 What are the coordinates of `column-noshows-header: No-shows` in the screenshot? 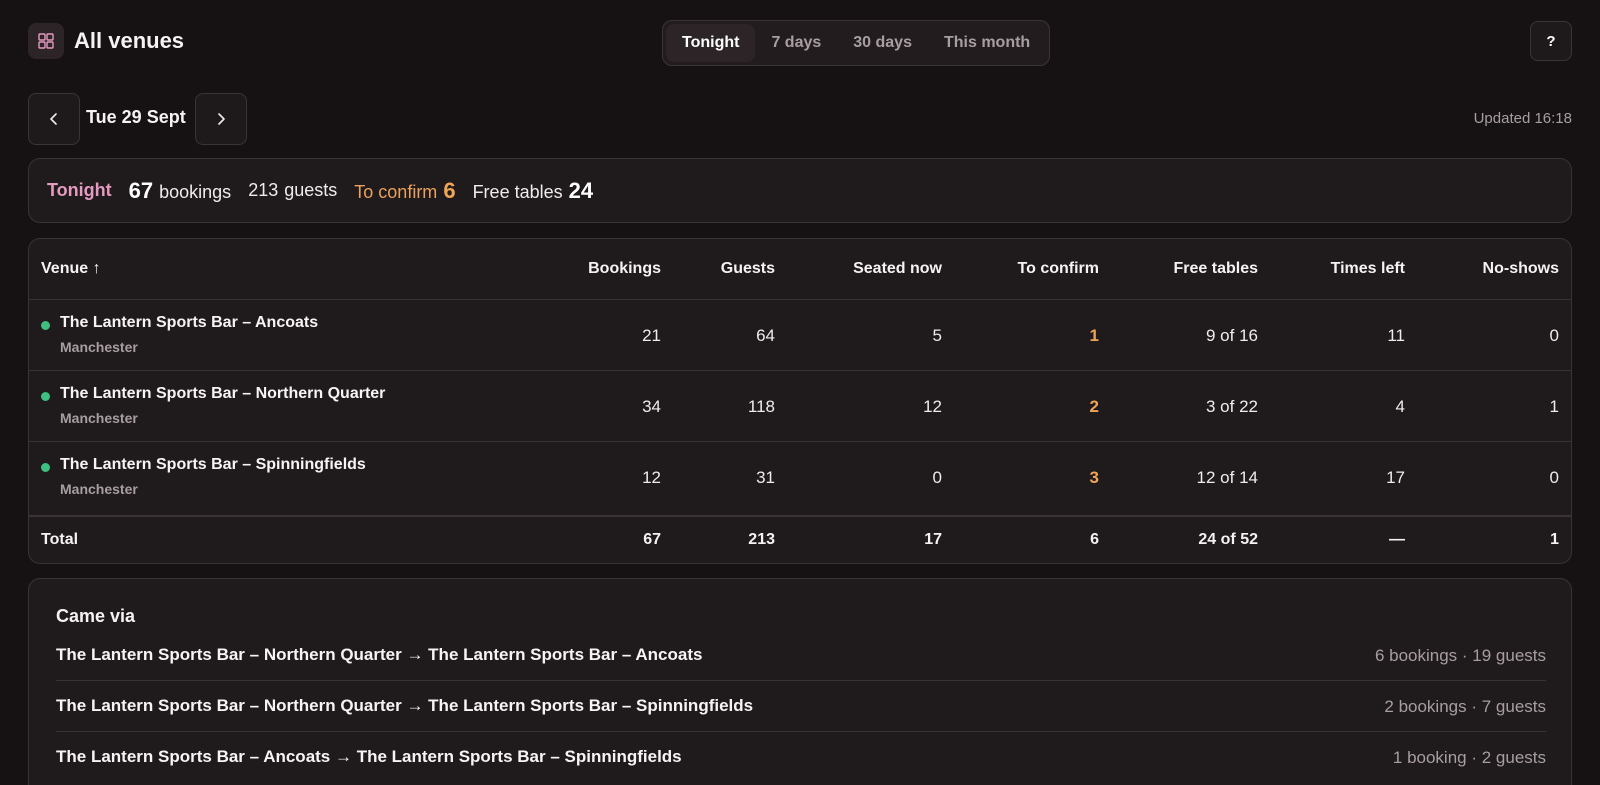 It's located at (1521, 269).